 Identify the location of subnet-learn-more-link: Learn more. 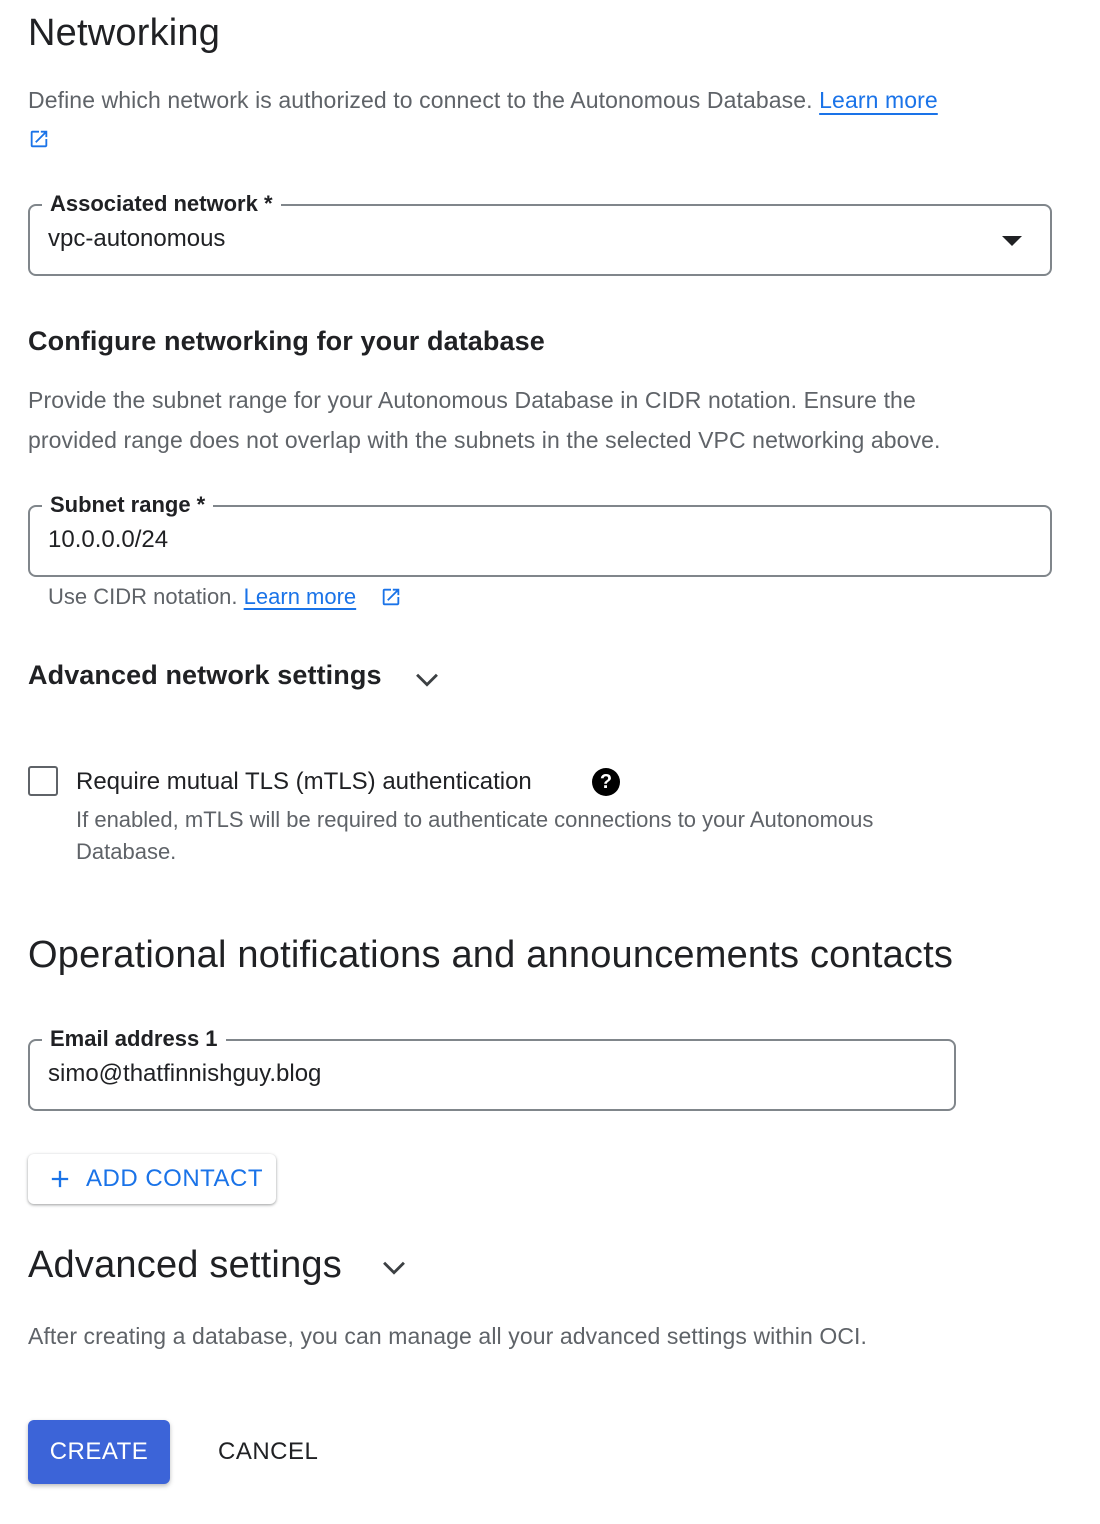
(300, 596).